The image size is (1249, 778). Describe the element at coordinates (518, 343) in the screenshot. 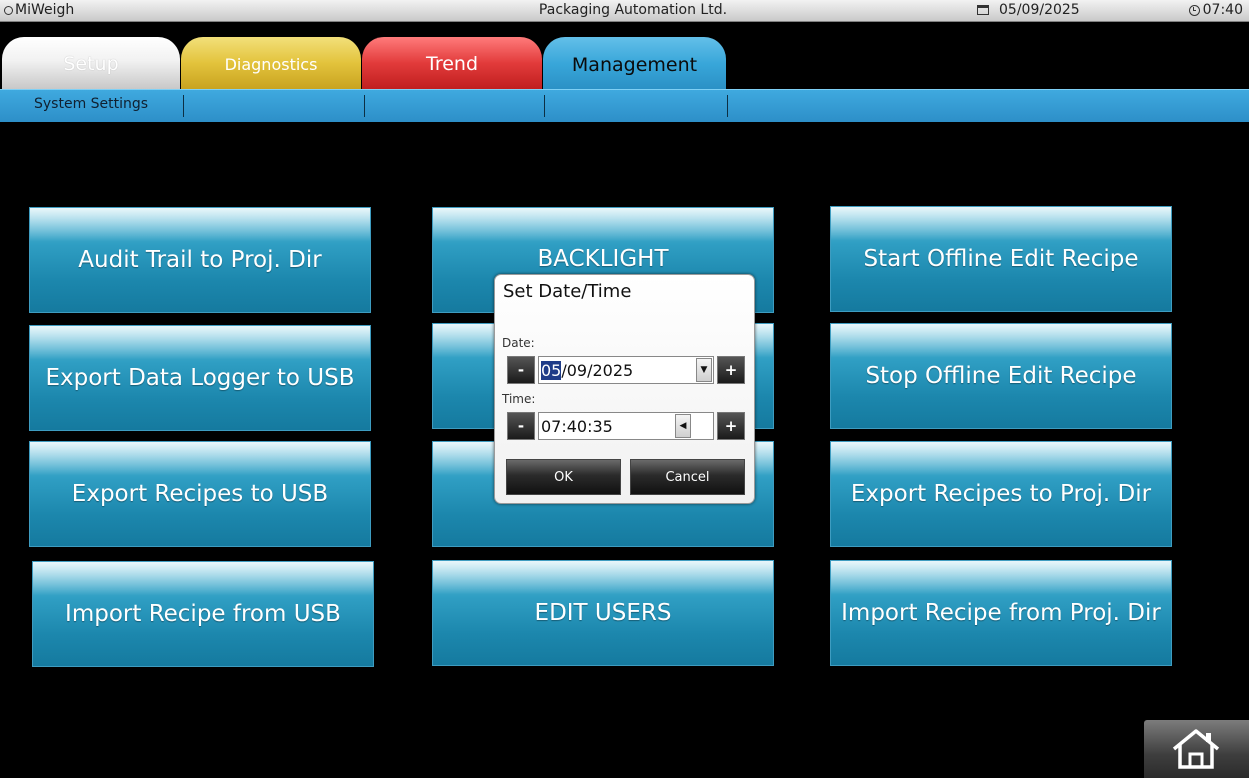

I see `date-label: Date:` at that location.